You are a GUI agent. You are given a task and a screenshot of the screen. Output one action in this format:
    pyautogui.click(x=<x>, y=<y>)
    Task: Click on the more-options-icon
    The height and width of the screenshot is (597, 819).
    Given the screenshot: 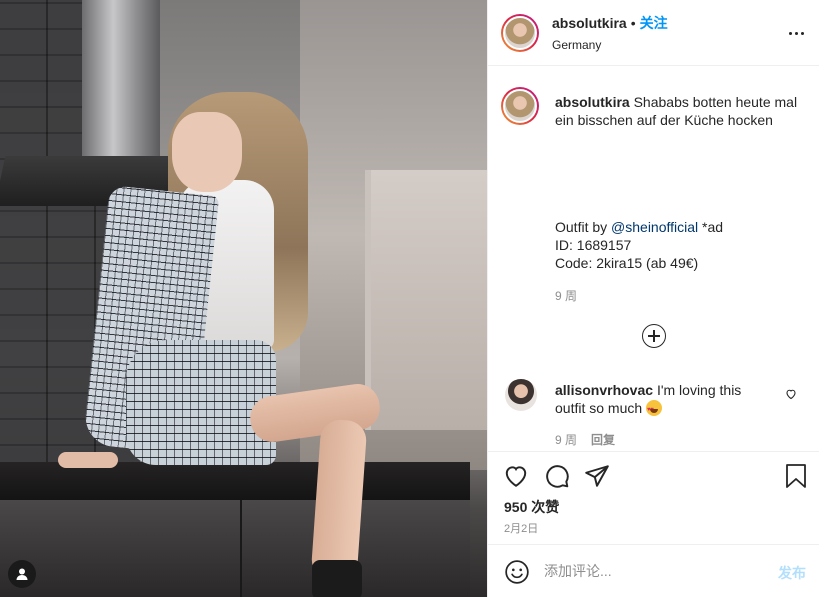 What is the action you would take?
    pyautogui.click(x=796, y=33)
    